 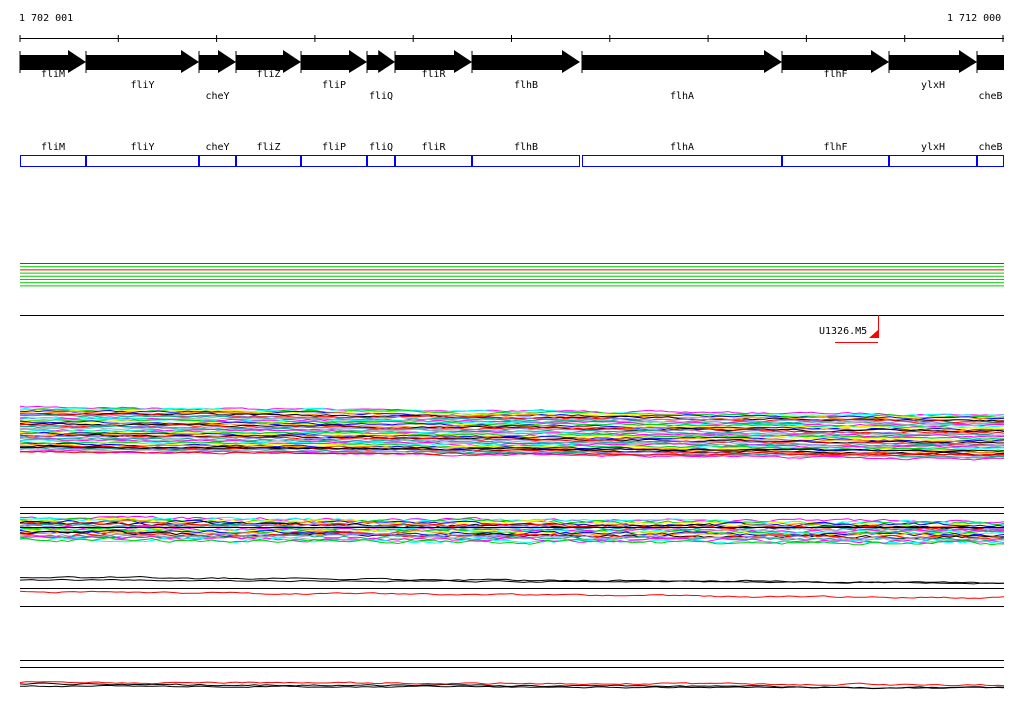 What do you see at coordinates (990, 62) in the screenshot?
I see `gene-arrow-cheB` at bounding box center [990, 62].